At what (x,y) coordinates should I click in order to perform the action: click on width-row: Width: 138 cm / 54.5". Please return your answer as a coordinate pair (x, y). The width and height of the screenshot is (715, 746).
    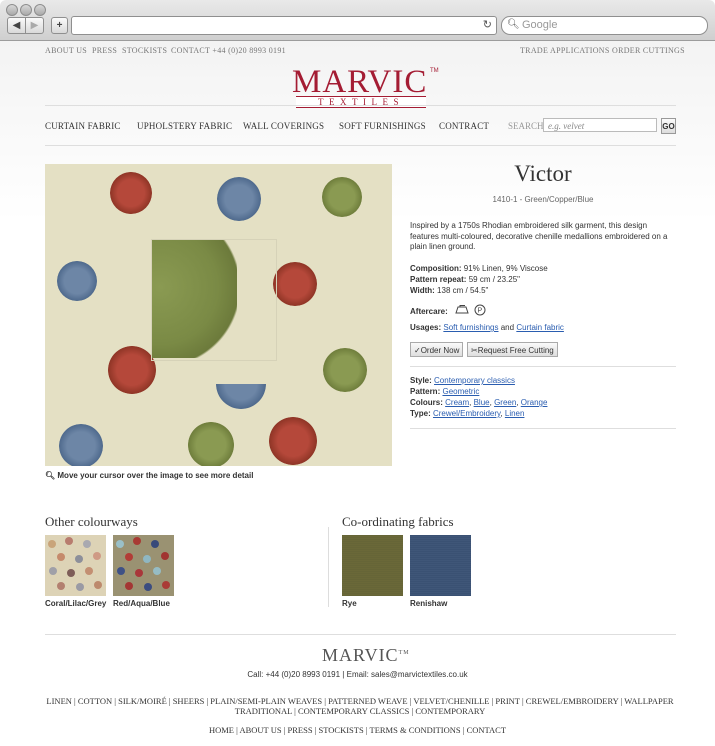
    Looking at the image, I should click on (449, 290).